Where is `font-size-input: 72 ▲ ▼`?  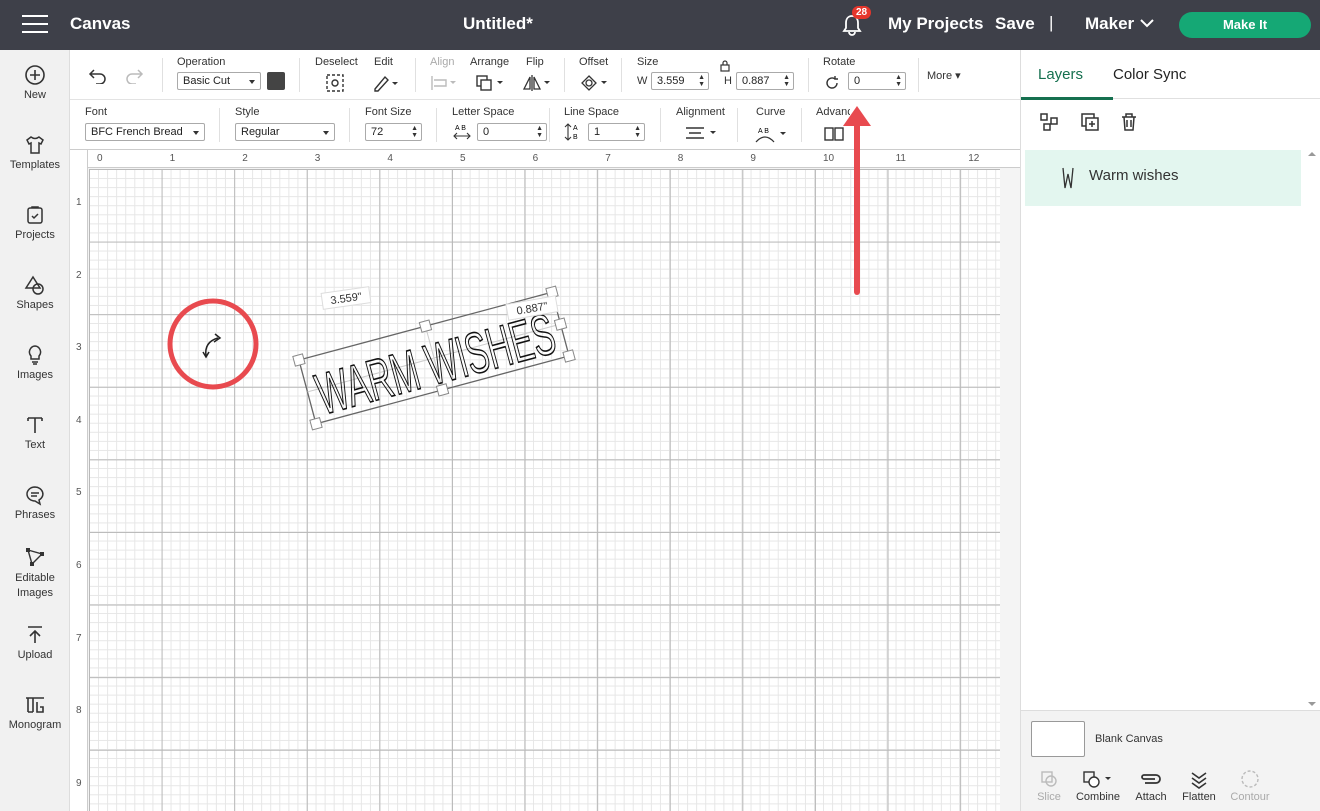
font-size-input: 72 ▲ ▼ is located at coordinates (393, 132).